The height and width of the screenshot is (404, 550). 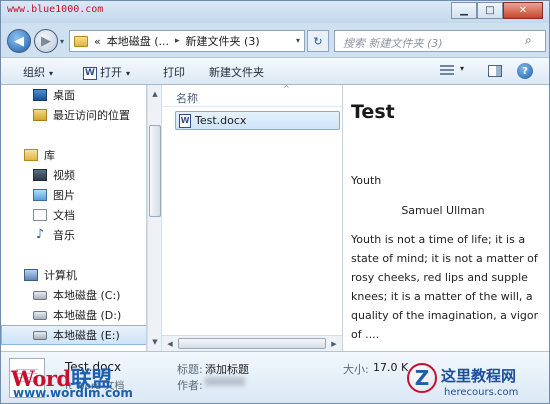 I want to click on watermark-url-top: www.blue1000.com, so click(x=55, y=9).